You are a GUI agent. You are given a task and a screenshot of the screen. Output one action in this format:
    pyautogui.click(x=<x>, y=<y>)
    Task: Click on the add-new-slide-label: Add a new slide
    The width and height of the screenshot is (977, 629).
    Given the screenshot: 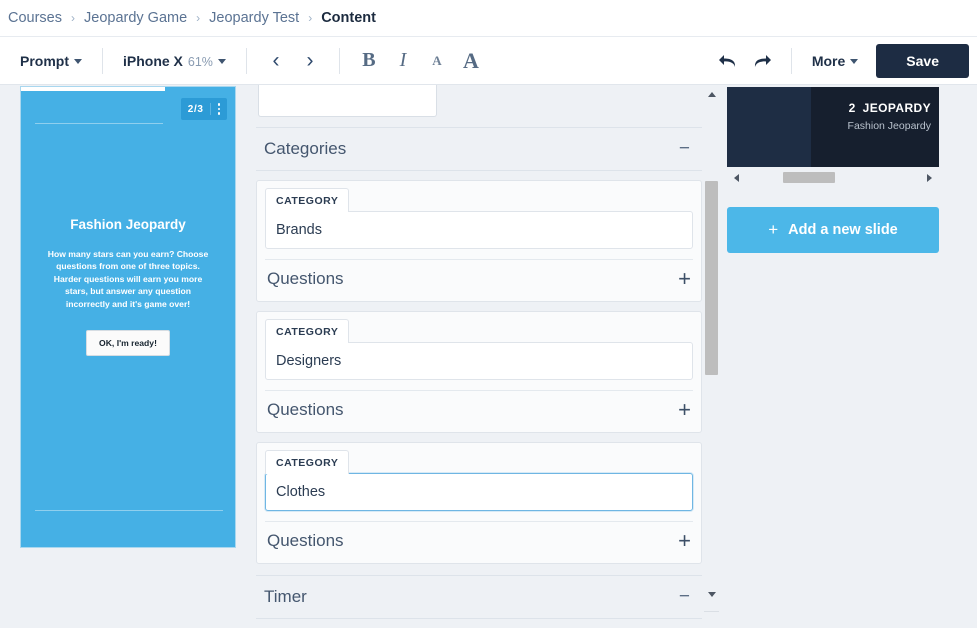 What is the action you would take?
    pyautogui.click(x=843, y=230)
    